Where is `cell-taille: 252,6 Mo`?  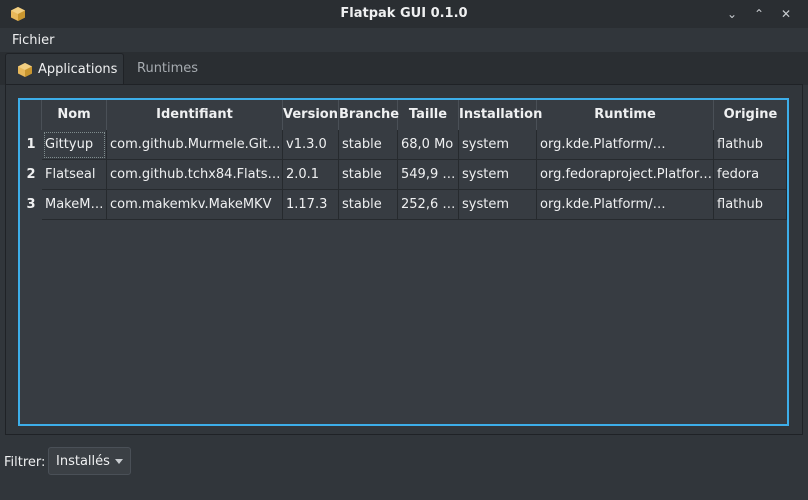 cell-taille: 252,6 Mo is located at coordinates (428, 205).